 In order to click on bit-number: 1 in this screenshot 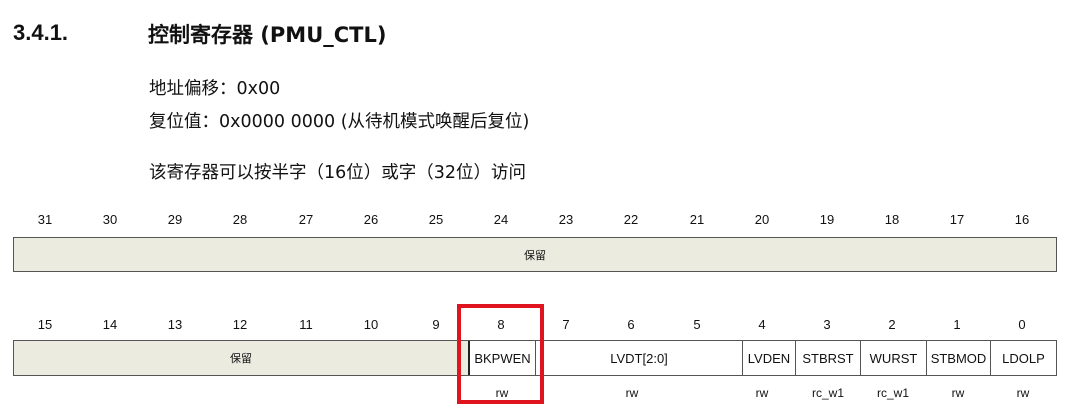, I will do `click(957, 324)`.